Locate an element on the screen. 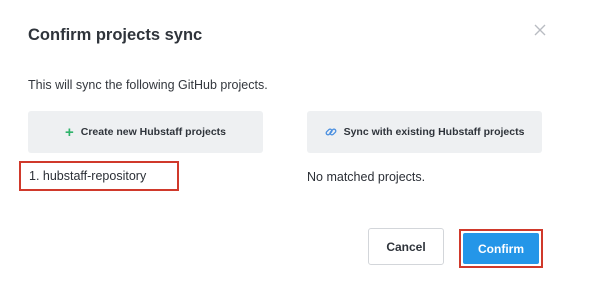 Image resolution: width=613 pixels, height=287 pixels. confirm-button: Confirm is located at coordinates (501, 248).